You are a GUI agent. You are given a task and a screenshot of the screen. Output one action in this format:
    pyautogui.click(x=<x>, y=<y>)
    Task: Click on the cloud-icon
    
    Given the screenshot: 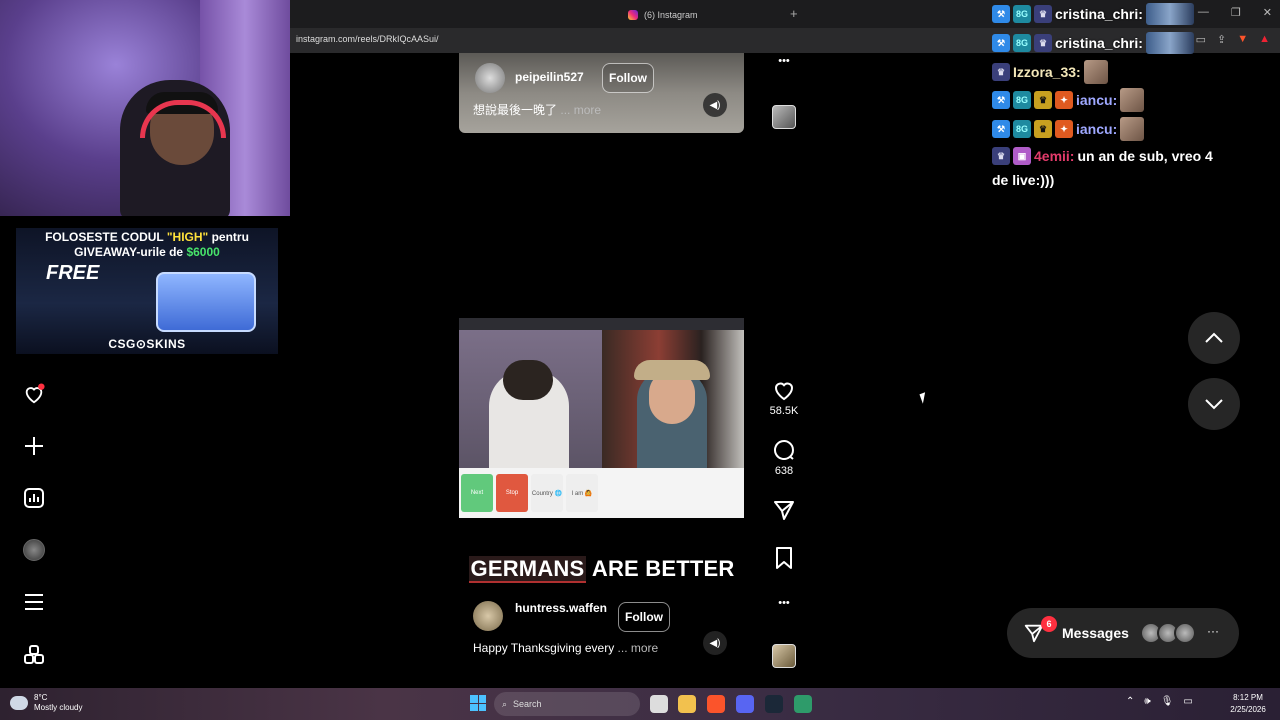 What is the action you would take?
    pyautogui.click(x=19, y=703)
    